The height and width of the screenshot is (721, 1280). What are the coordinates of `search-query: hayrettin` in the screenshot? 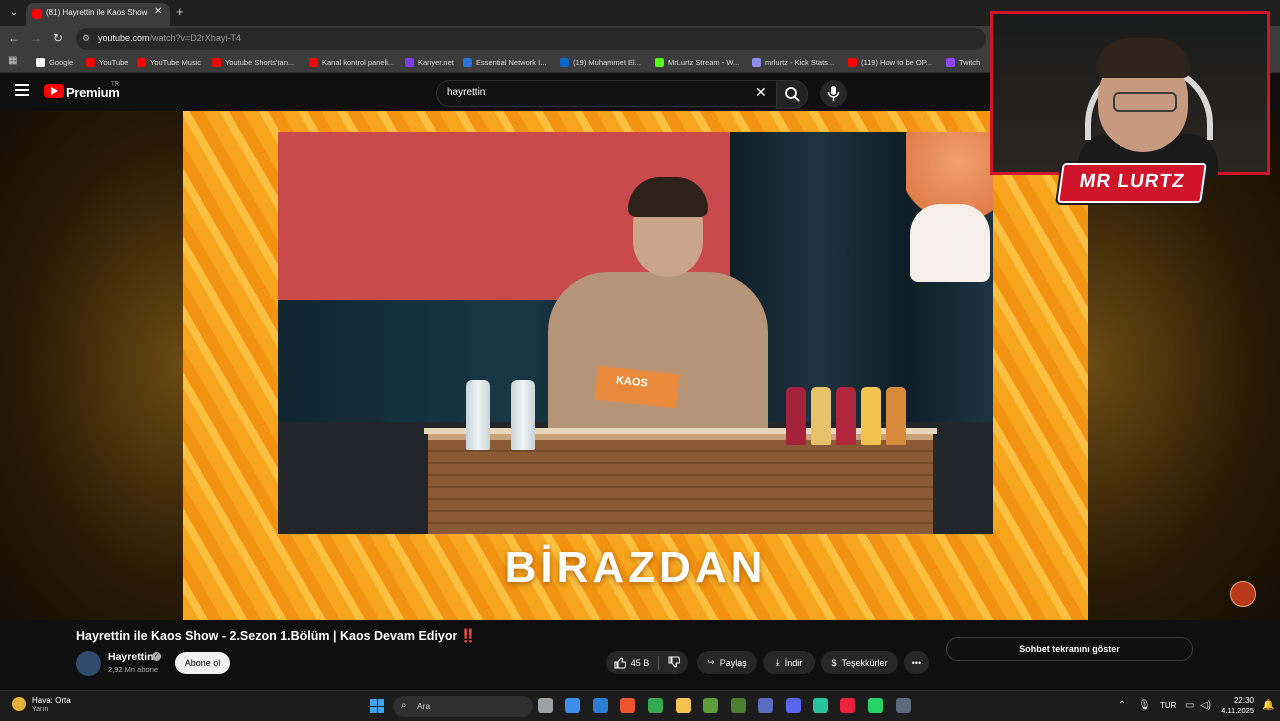 It's located at (466, 92).